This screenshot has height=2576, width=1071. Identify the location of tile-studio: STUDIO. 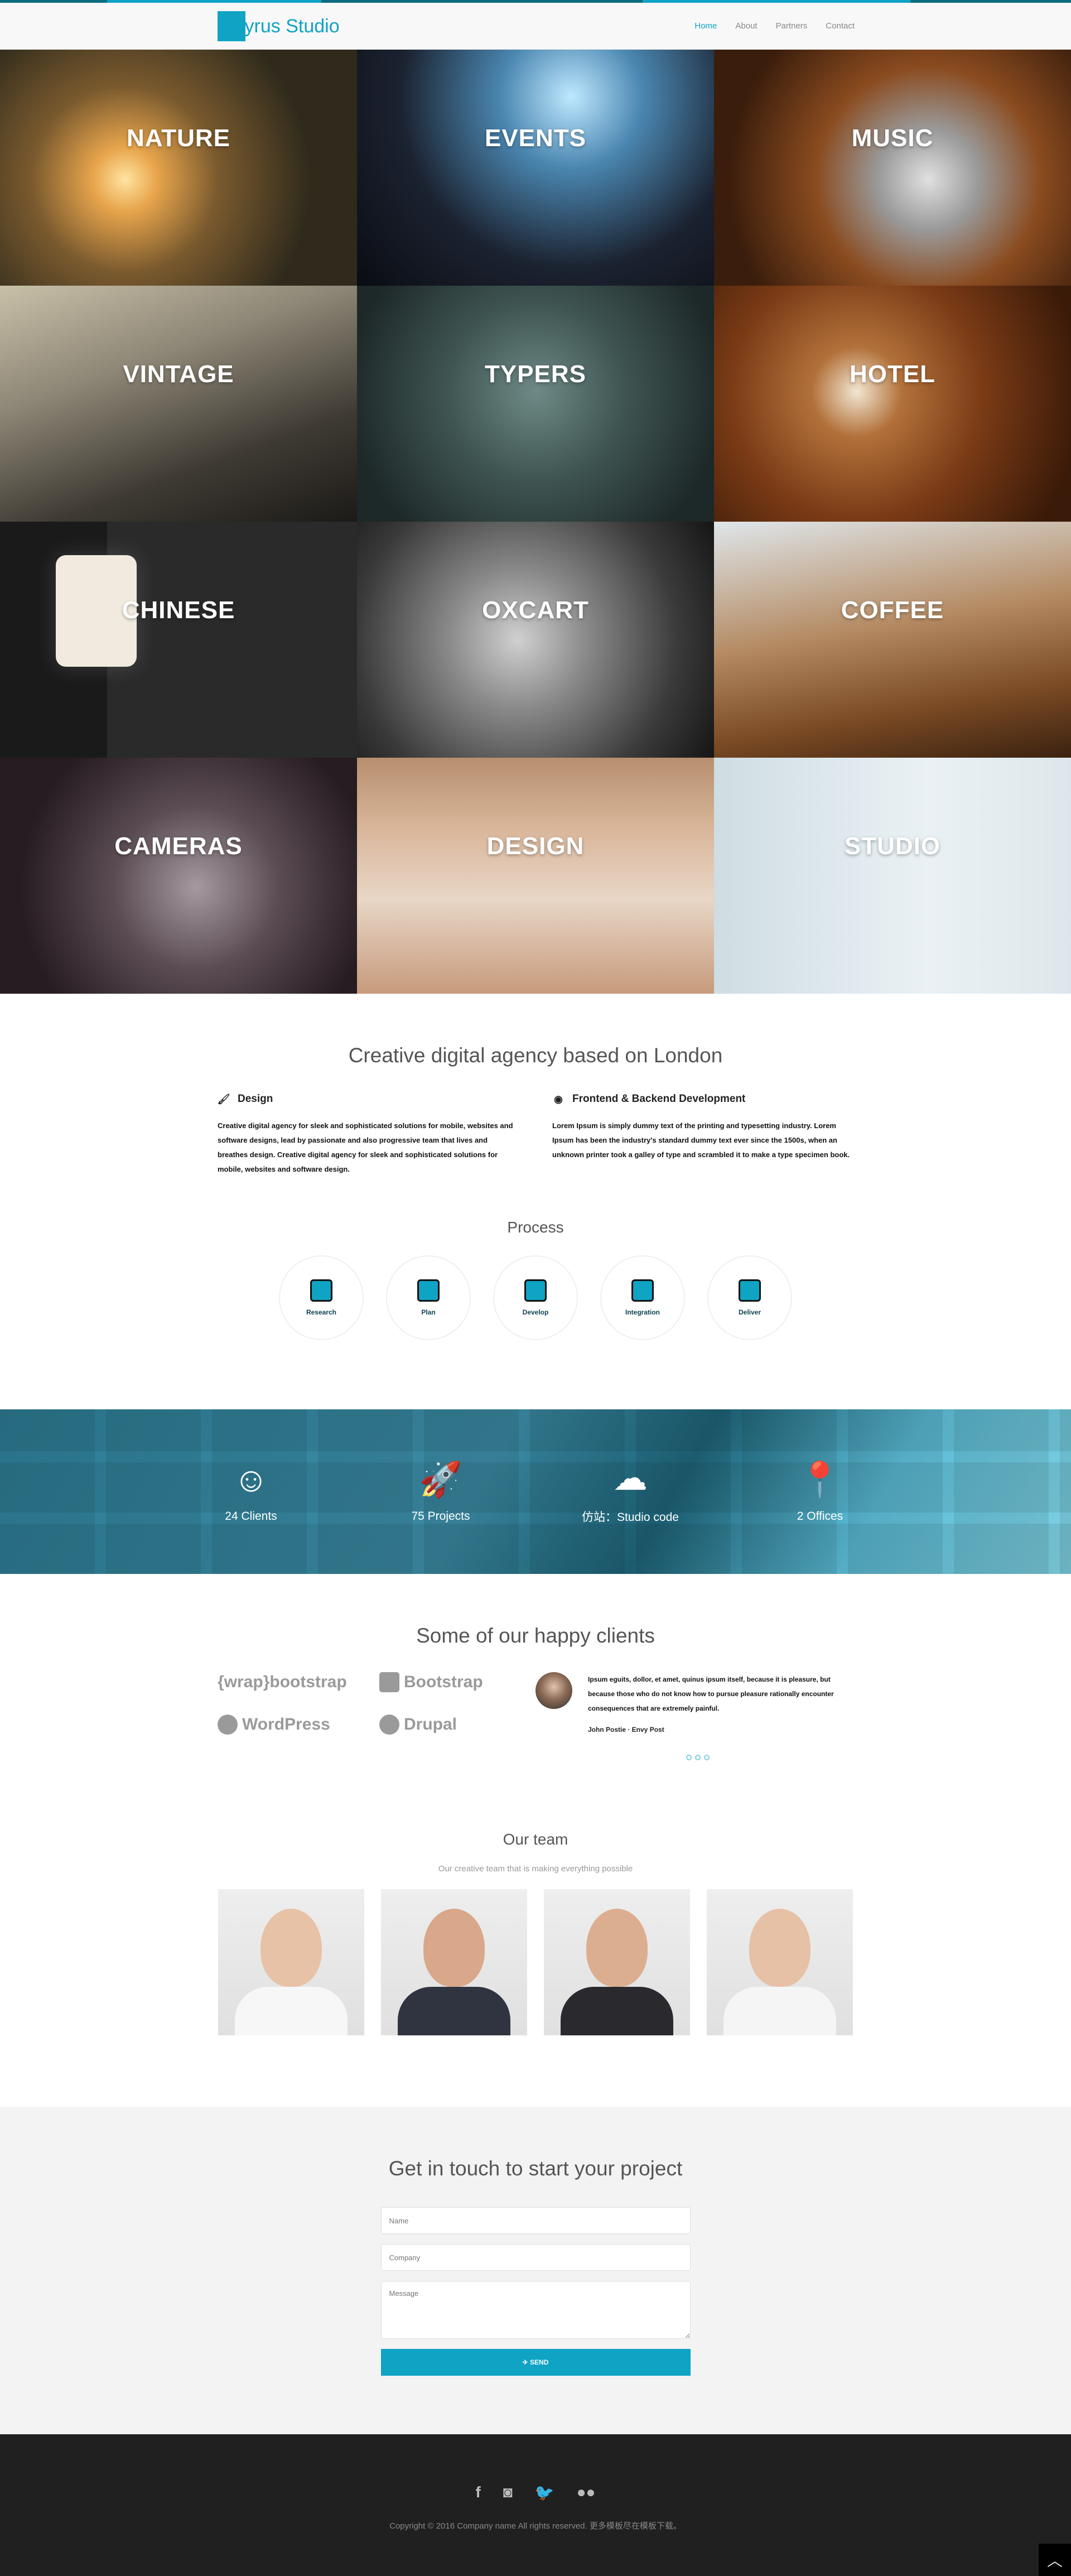
(893, 876).